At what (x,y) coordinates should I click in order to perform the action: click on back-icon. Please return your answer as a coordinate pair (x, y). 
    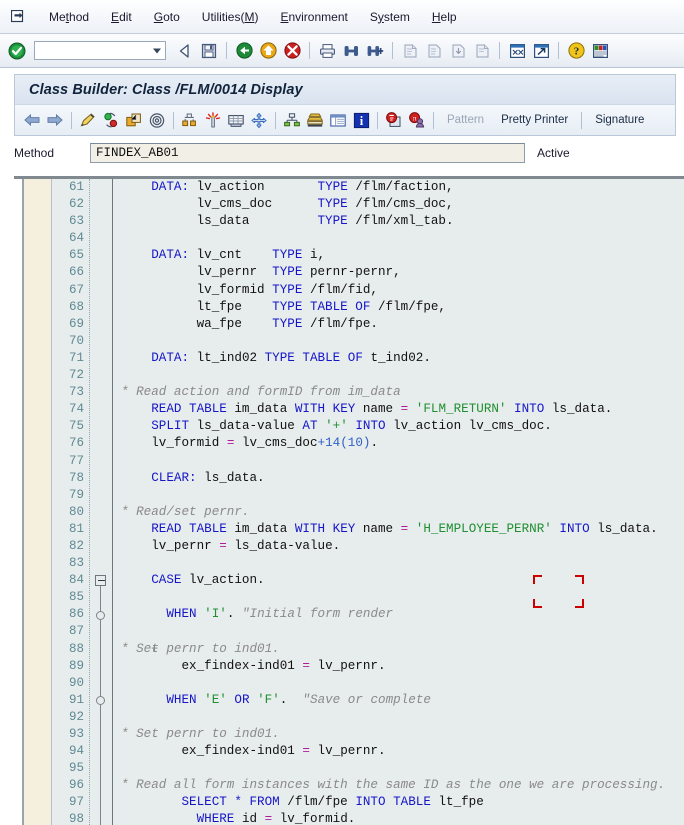
    Looking at the image, I should click on (185, 51).